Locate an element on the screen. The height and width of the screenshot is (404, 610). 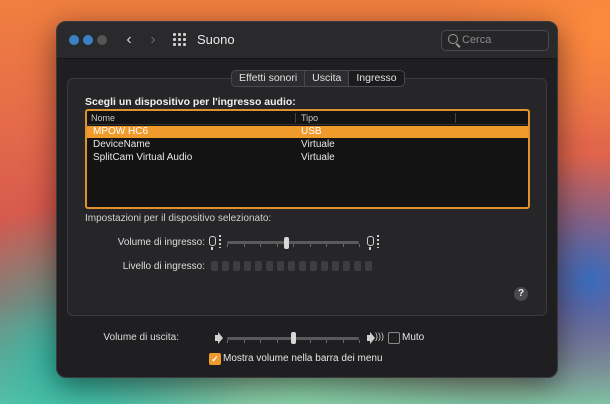
tab-effetti-sonori: Effetti sonori is located at coordinates (269, 78).